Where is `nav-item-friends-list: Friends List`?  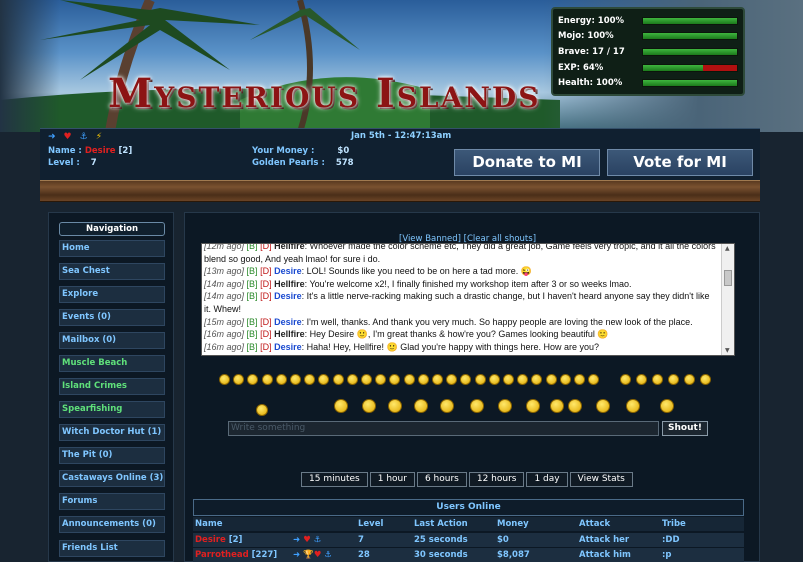
nav-item-friends-list: Friends List is located at coordinates (112, 548).